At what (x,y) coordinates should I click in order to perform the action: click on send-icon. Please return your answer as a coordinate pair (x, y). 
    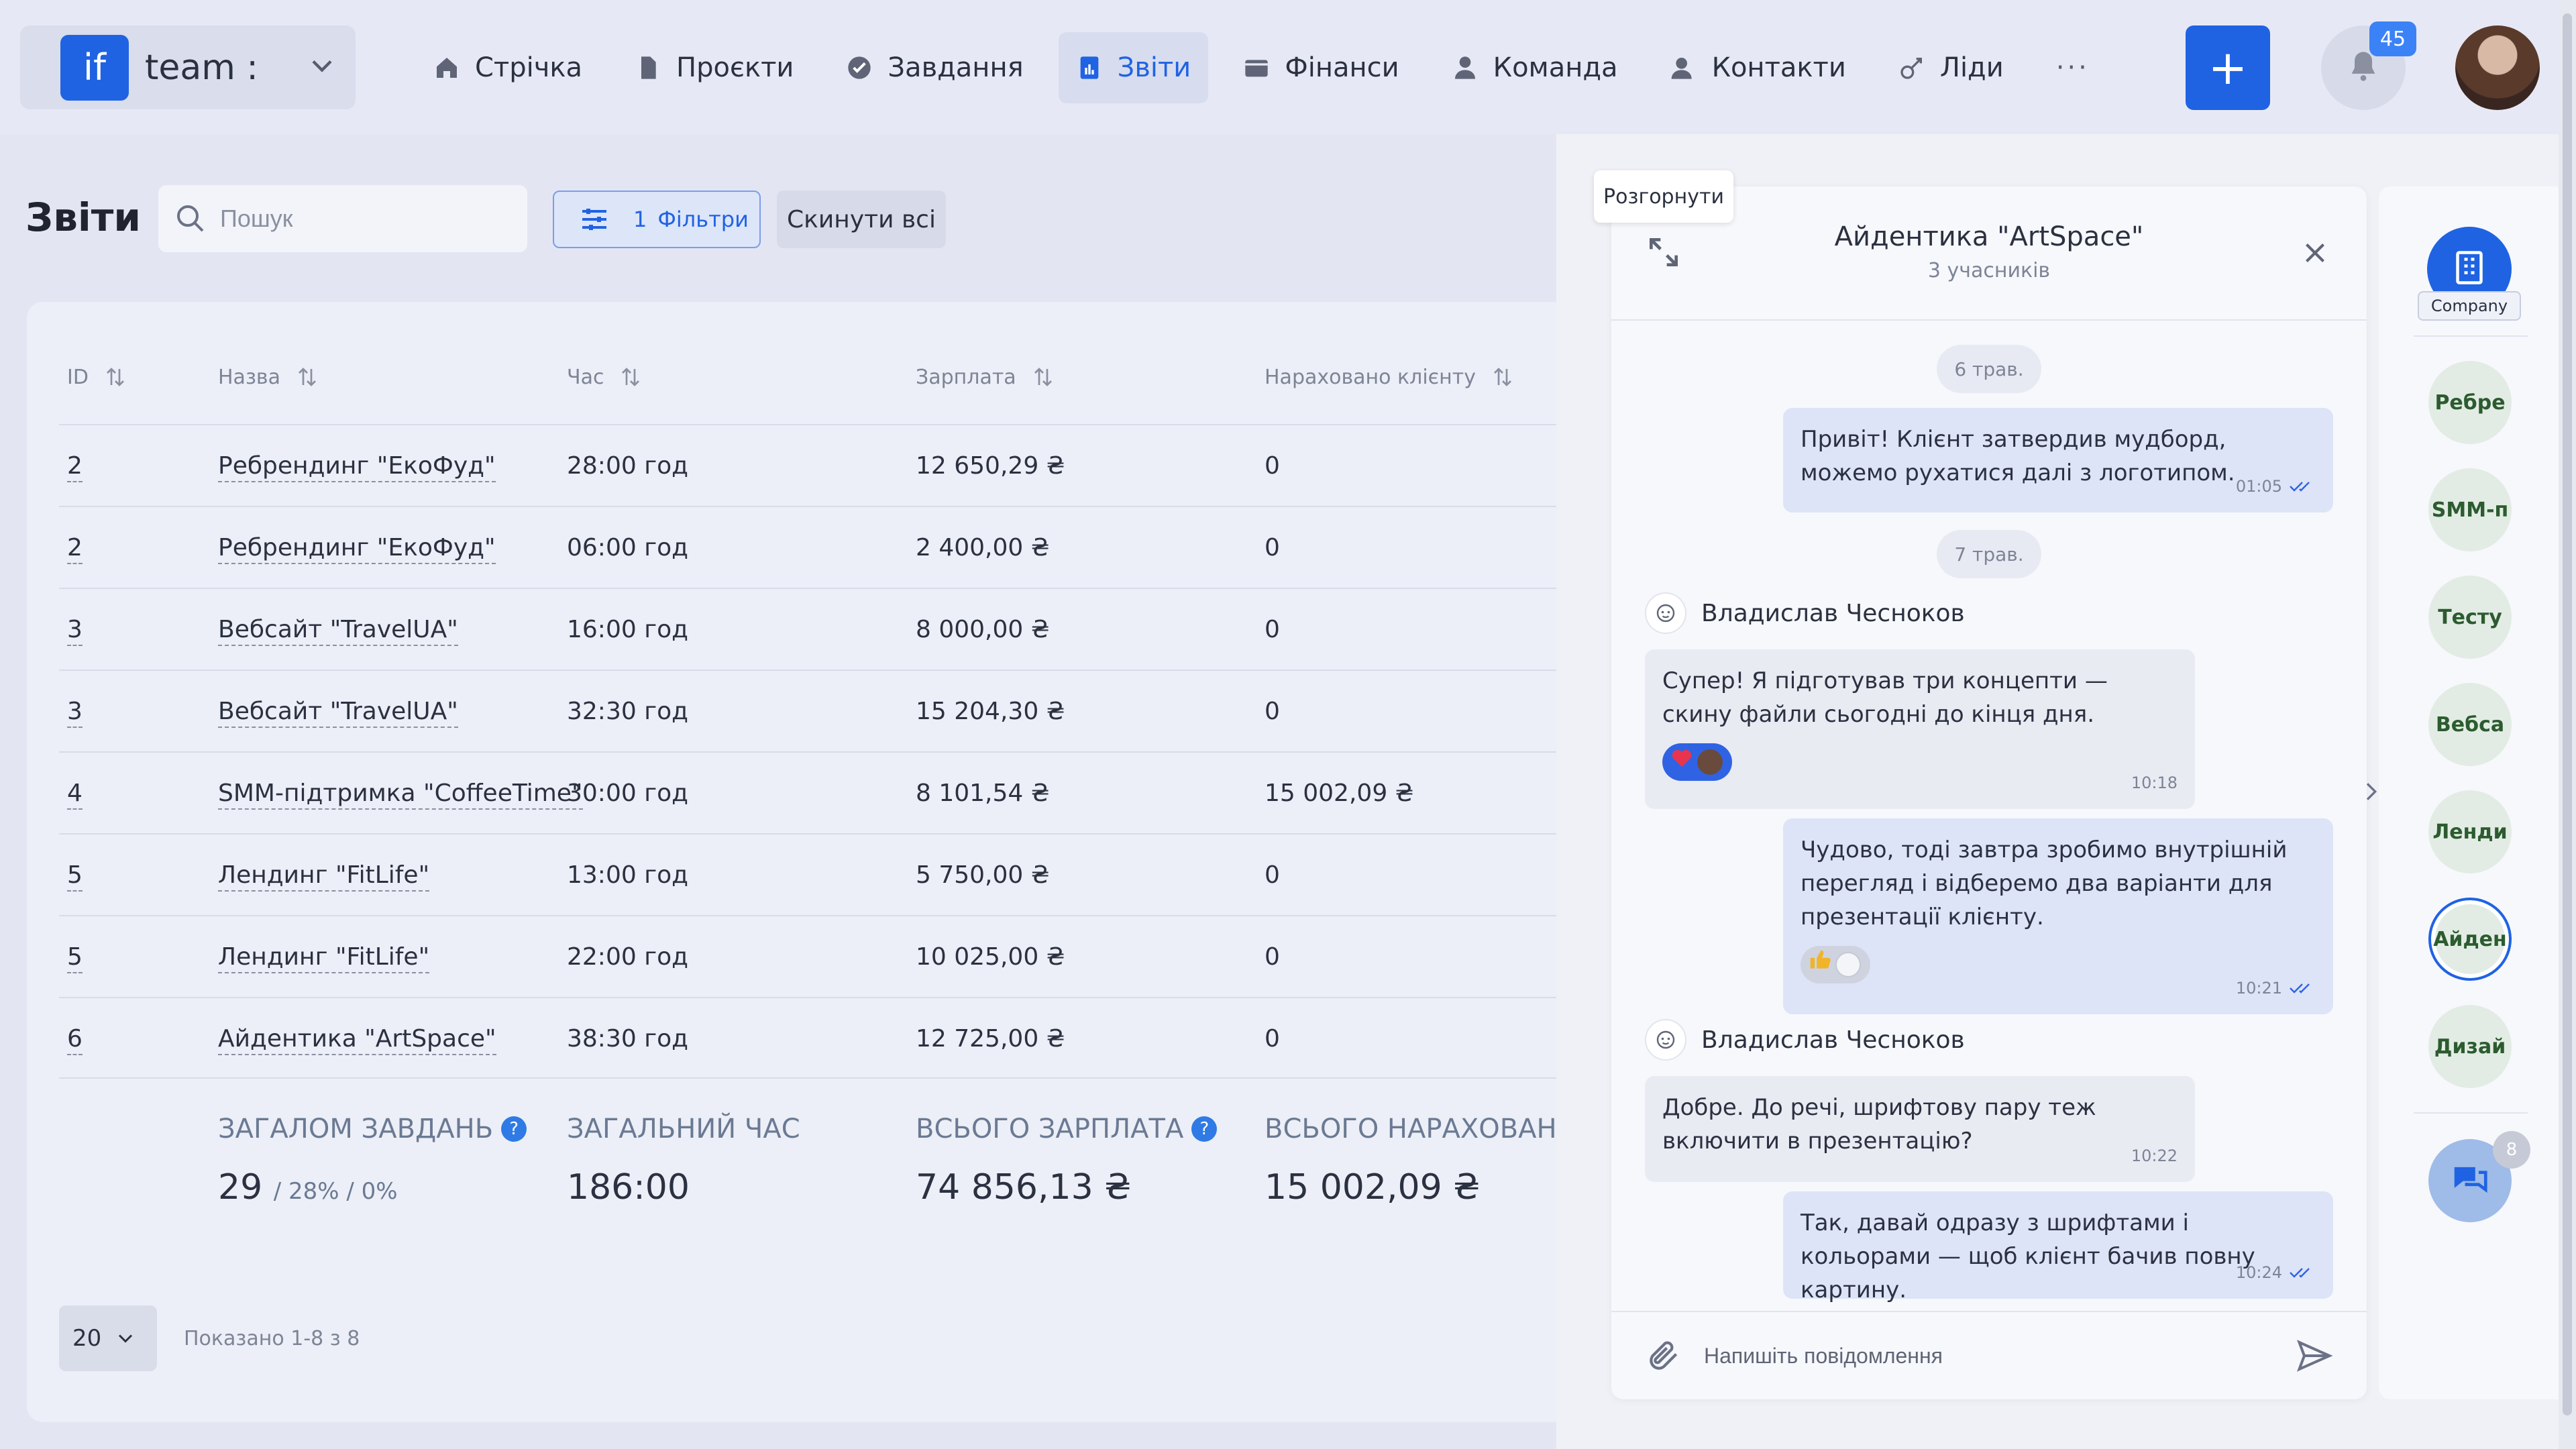
    Looking at the image, I should click on (2314, 1356).